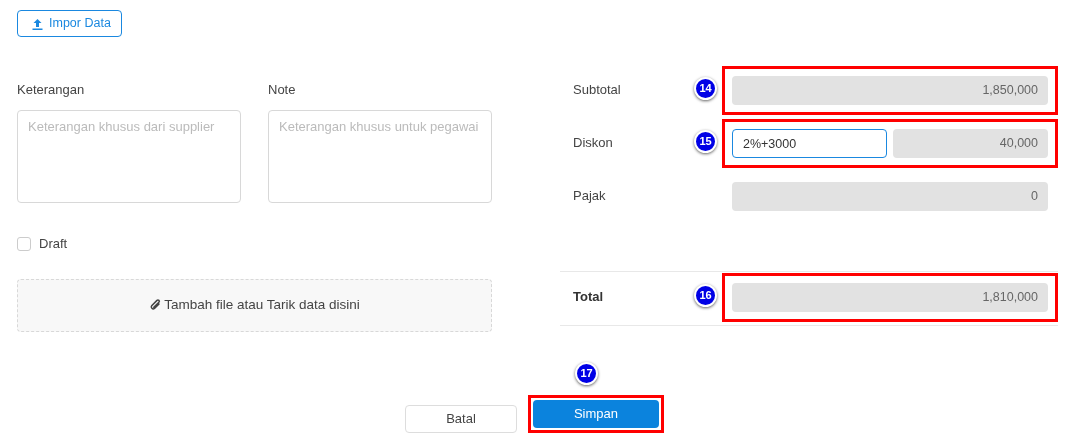 This screenshot has height=438, width=1069. What do you see at coordinates (596, 413) in the screenshot?
I see `save-button: Simpan` at bounding box center [596, 413].